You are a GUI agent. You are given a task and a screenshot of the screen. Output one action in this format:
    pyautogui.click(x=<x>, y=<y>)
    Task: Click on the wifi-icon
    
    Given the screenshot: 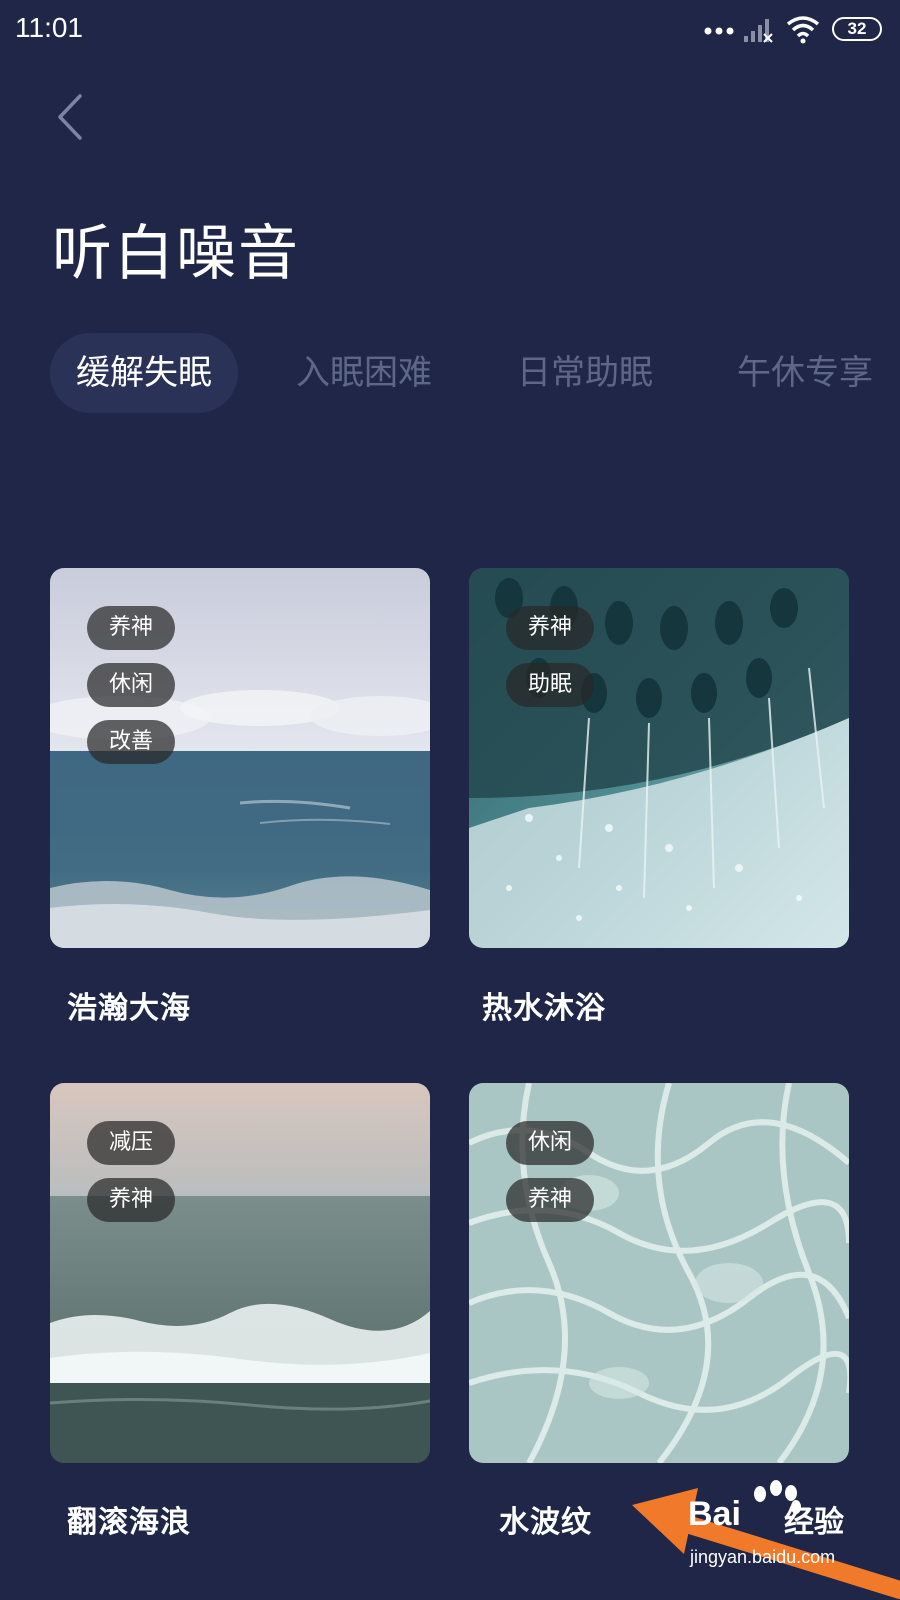 What is the action you would take?
    pyautogui.click(x=803, y=30)
    